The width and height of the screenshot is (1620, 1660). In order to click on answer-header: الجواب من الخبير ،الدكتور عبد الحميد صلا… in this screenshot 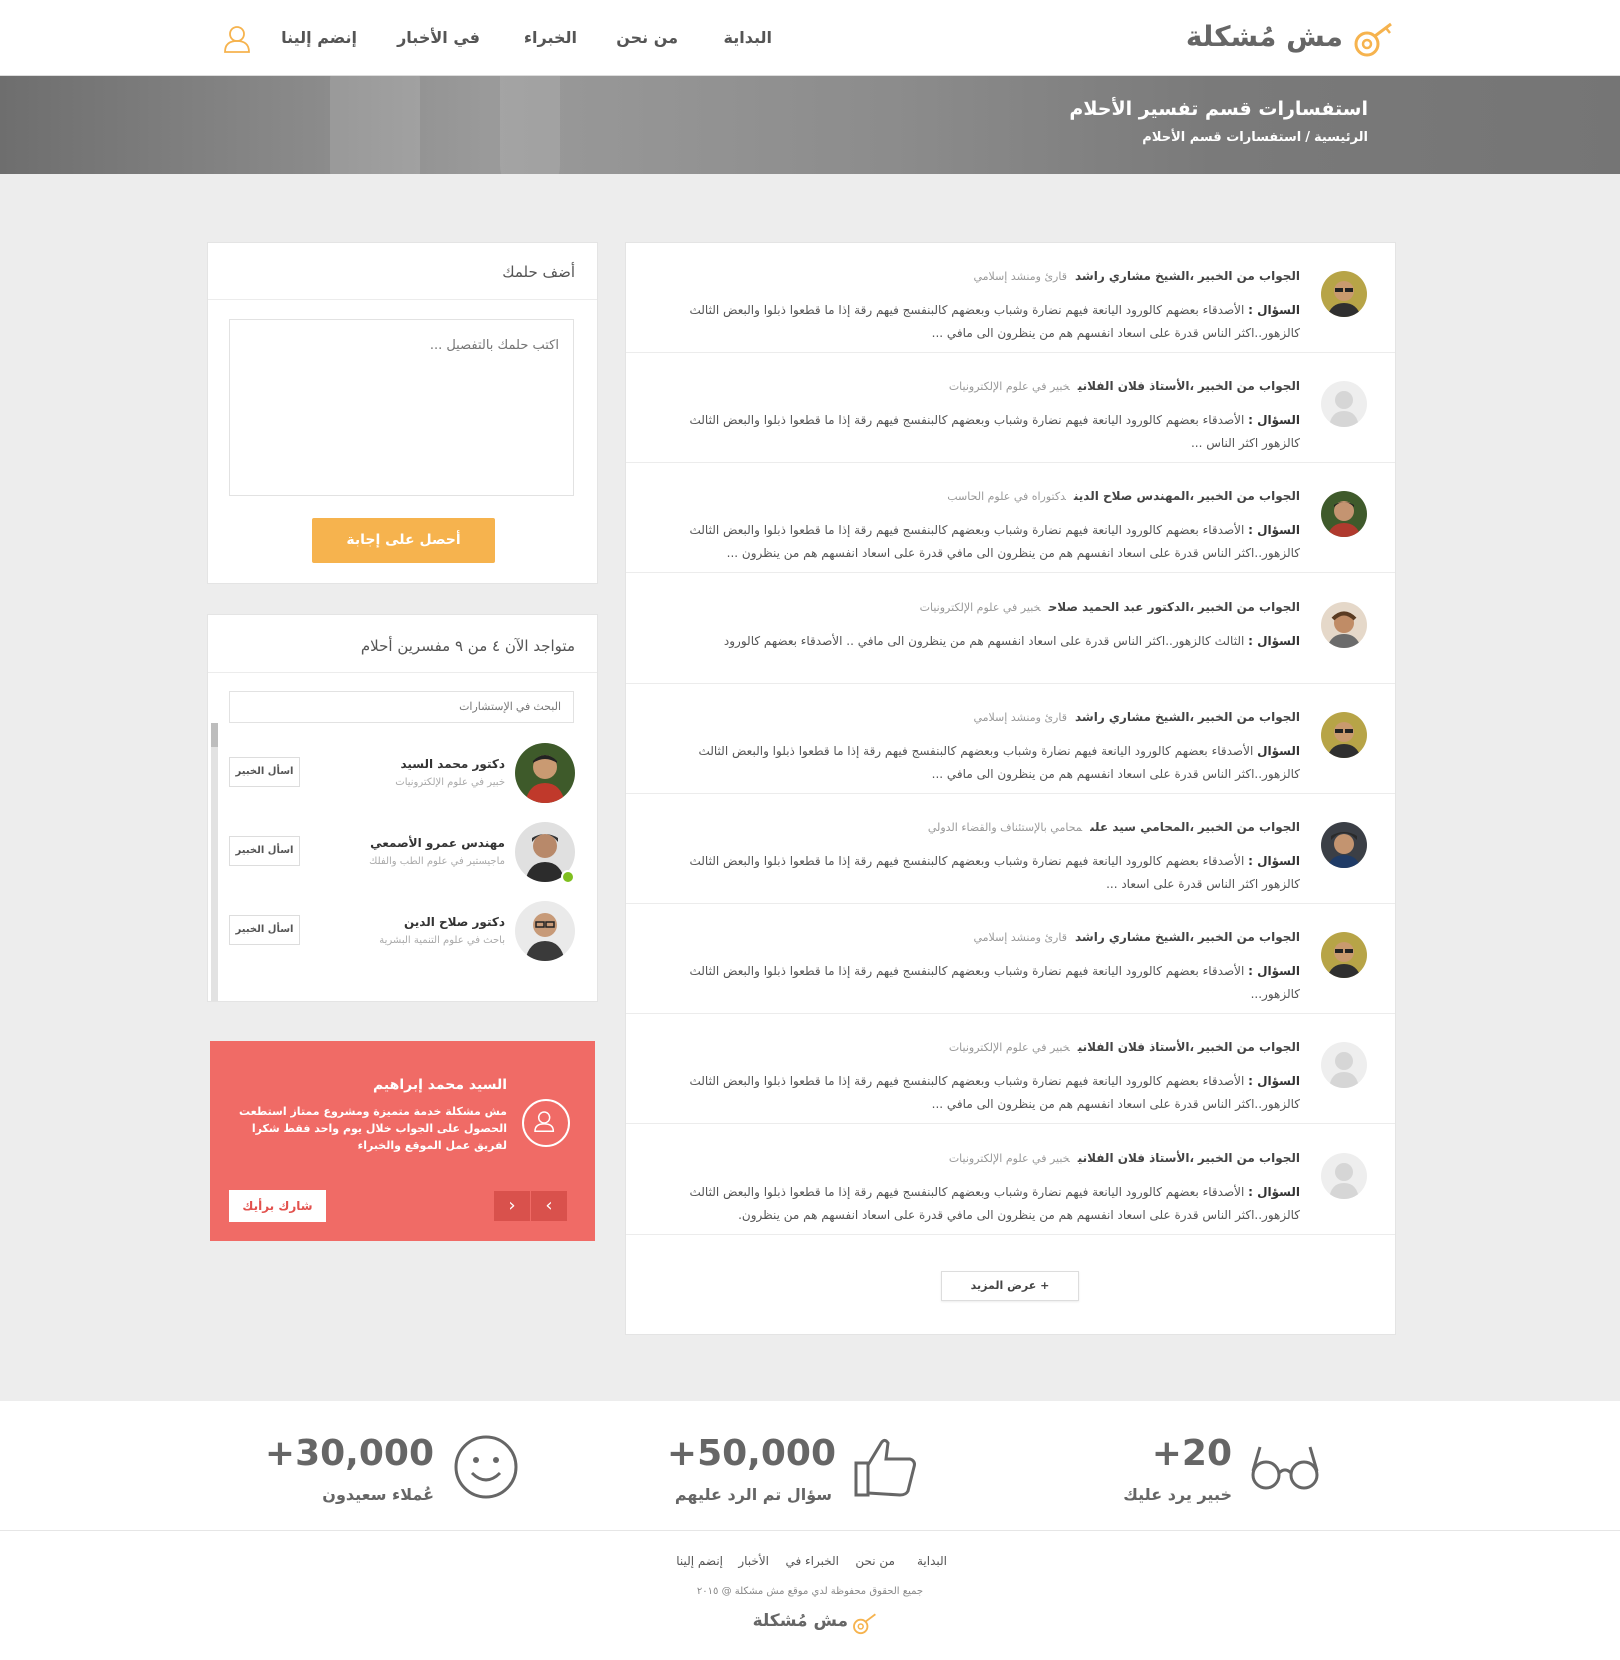, I will do `click(1109, 606)`.